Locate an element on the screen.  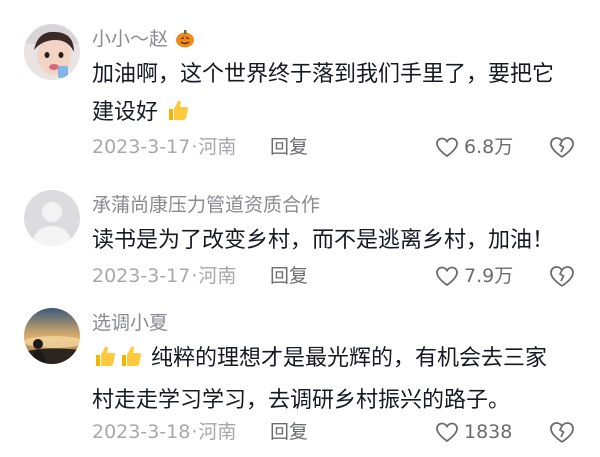
comment-text: 读书是为了改变乡村，而不是逃离乡村，加油！ is located at coordinates (327, 241).